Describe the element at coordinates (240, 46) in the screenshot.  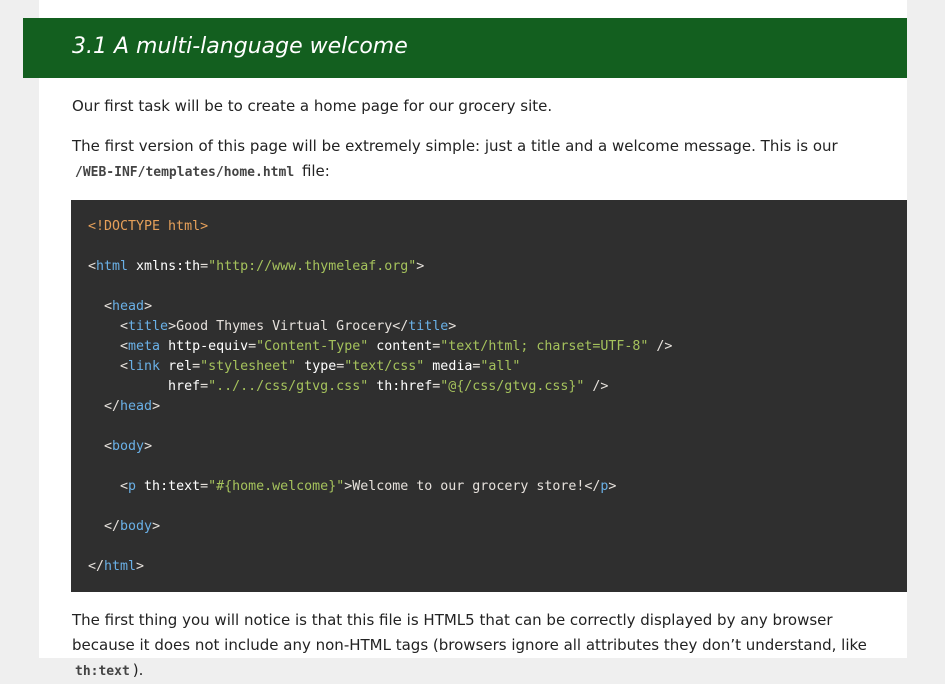
I see `section-title: 3.1 A multi-language welcome` at that location.